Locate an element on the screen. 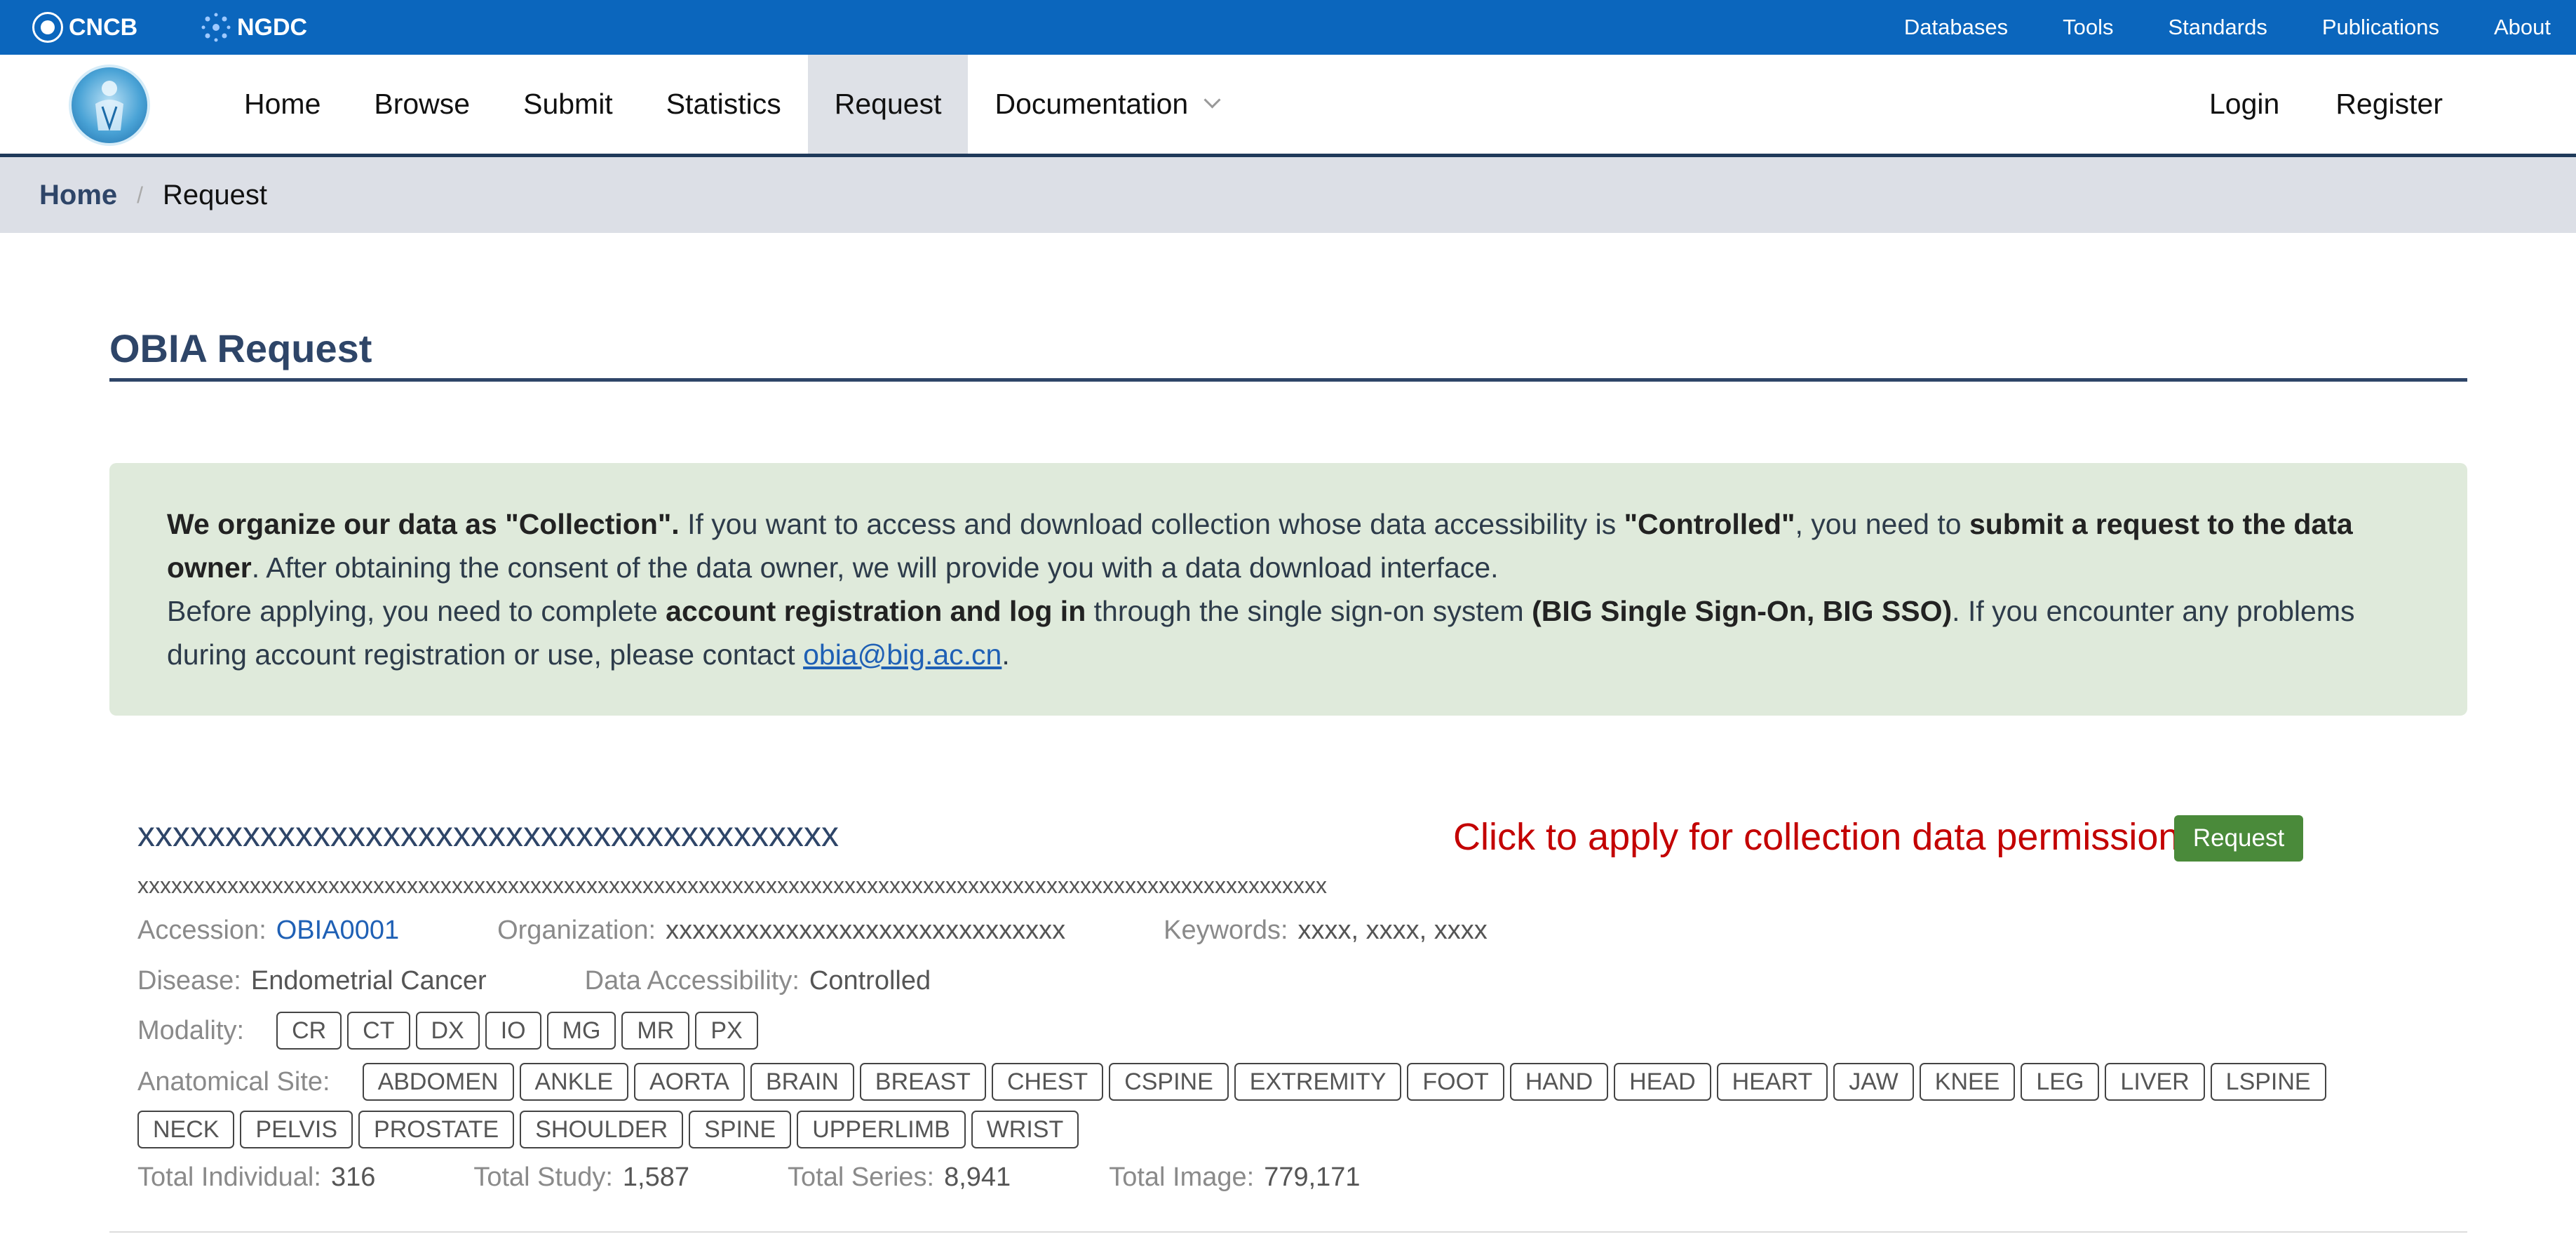 Image resolution: width=2576 pixels, height=1253 pixels. nav-request-label: Request is located at coordinates (888, 104).